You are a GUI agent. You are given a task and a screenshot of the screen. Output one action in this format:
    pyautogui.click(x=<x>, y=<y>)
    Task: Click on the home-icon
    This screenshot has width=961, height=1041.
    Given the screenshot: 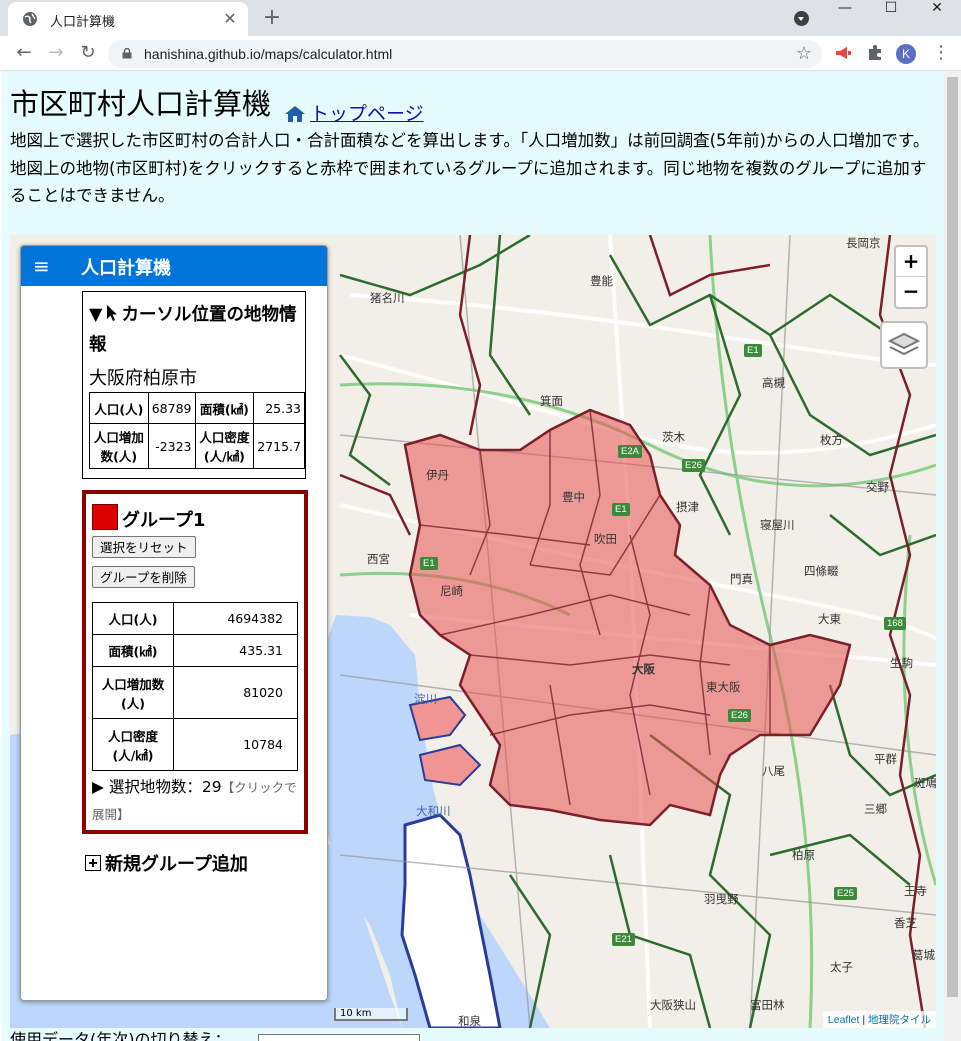 What is the action you would take?
    pyautogui.click(x=295, y=114)
    